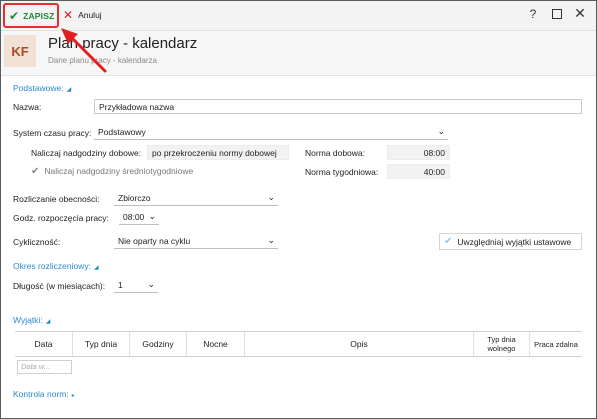  What do you see at coordinates (533, 14) in the screenshot?
I see `help-icon: ?` at bounding box center [533, 14].